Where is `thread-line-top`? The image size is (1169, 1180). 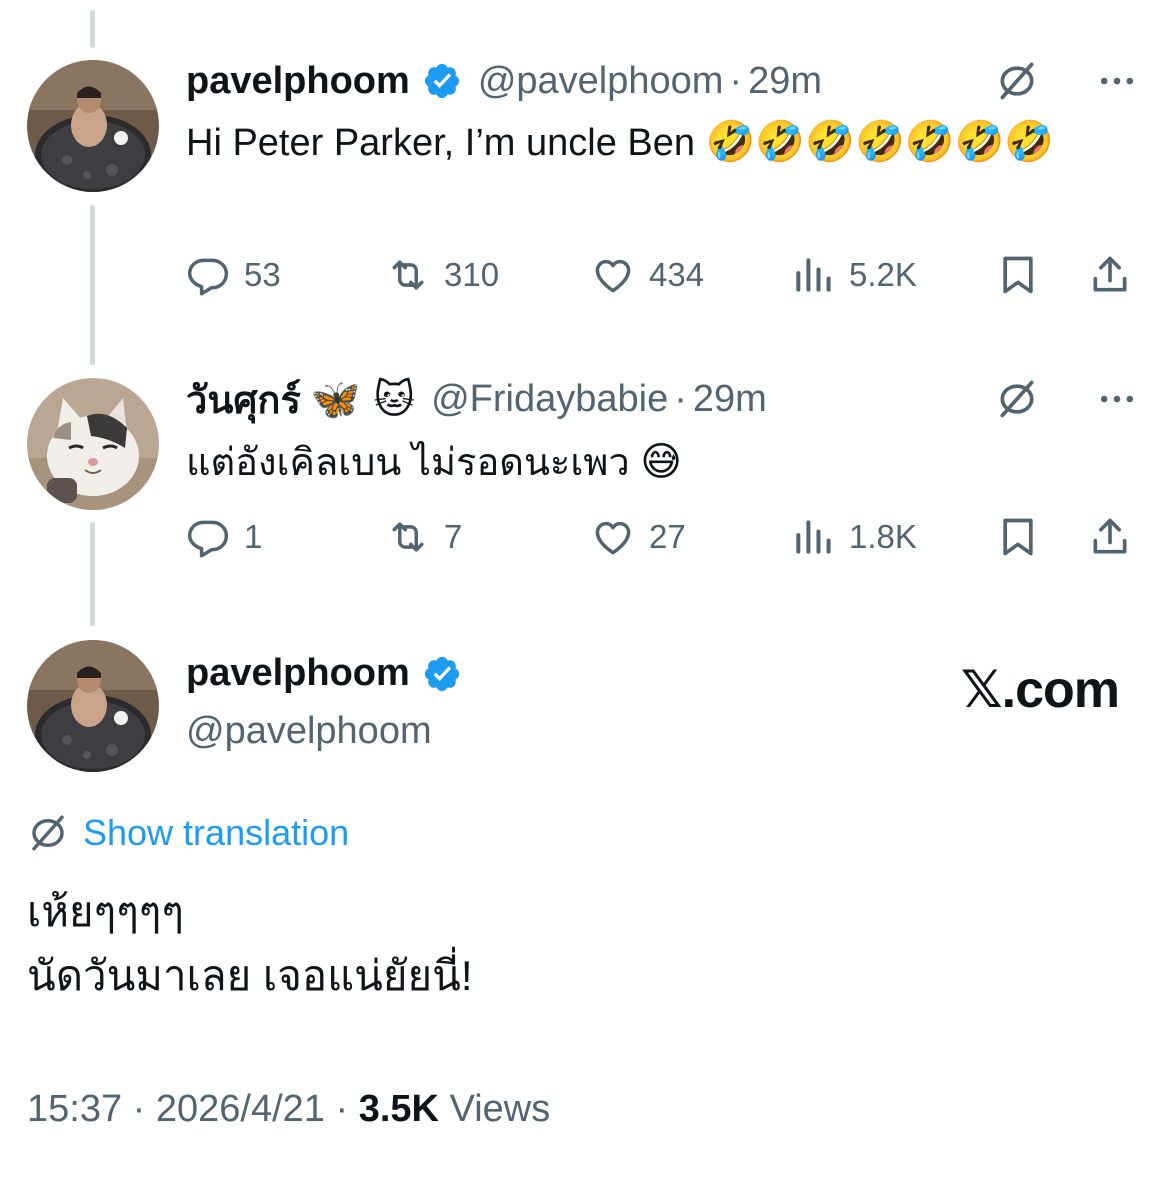
thread-line-top is located at coordinates (92, 29).